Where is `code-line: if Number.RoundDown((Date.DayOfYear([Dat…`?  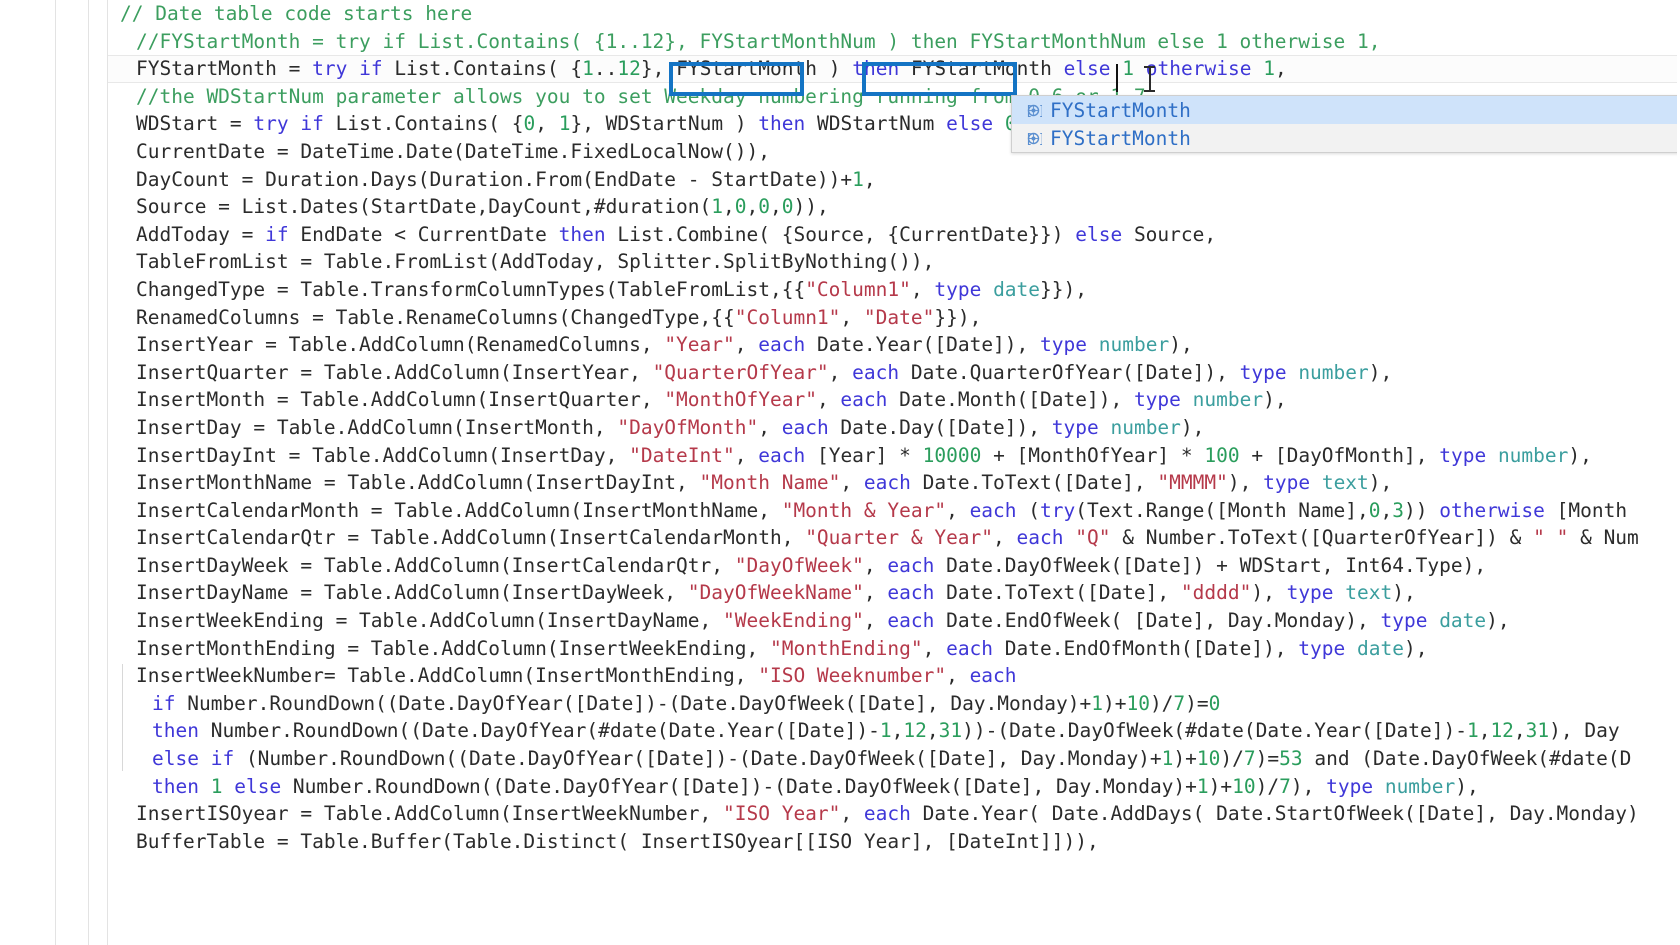 code-line: if Number.RoundDown((Date.DayOfYear([Dat… is located at coordinates (894, 704).